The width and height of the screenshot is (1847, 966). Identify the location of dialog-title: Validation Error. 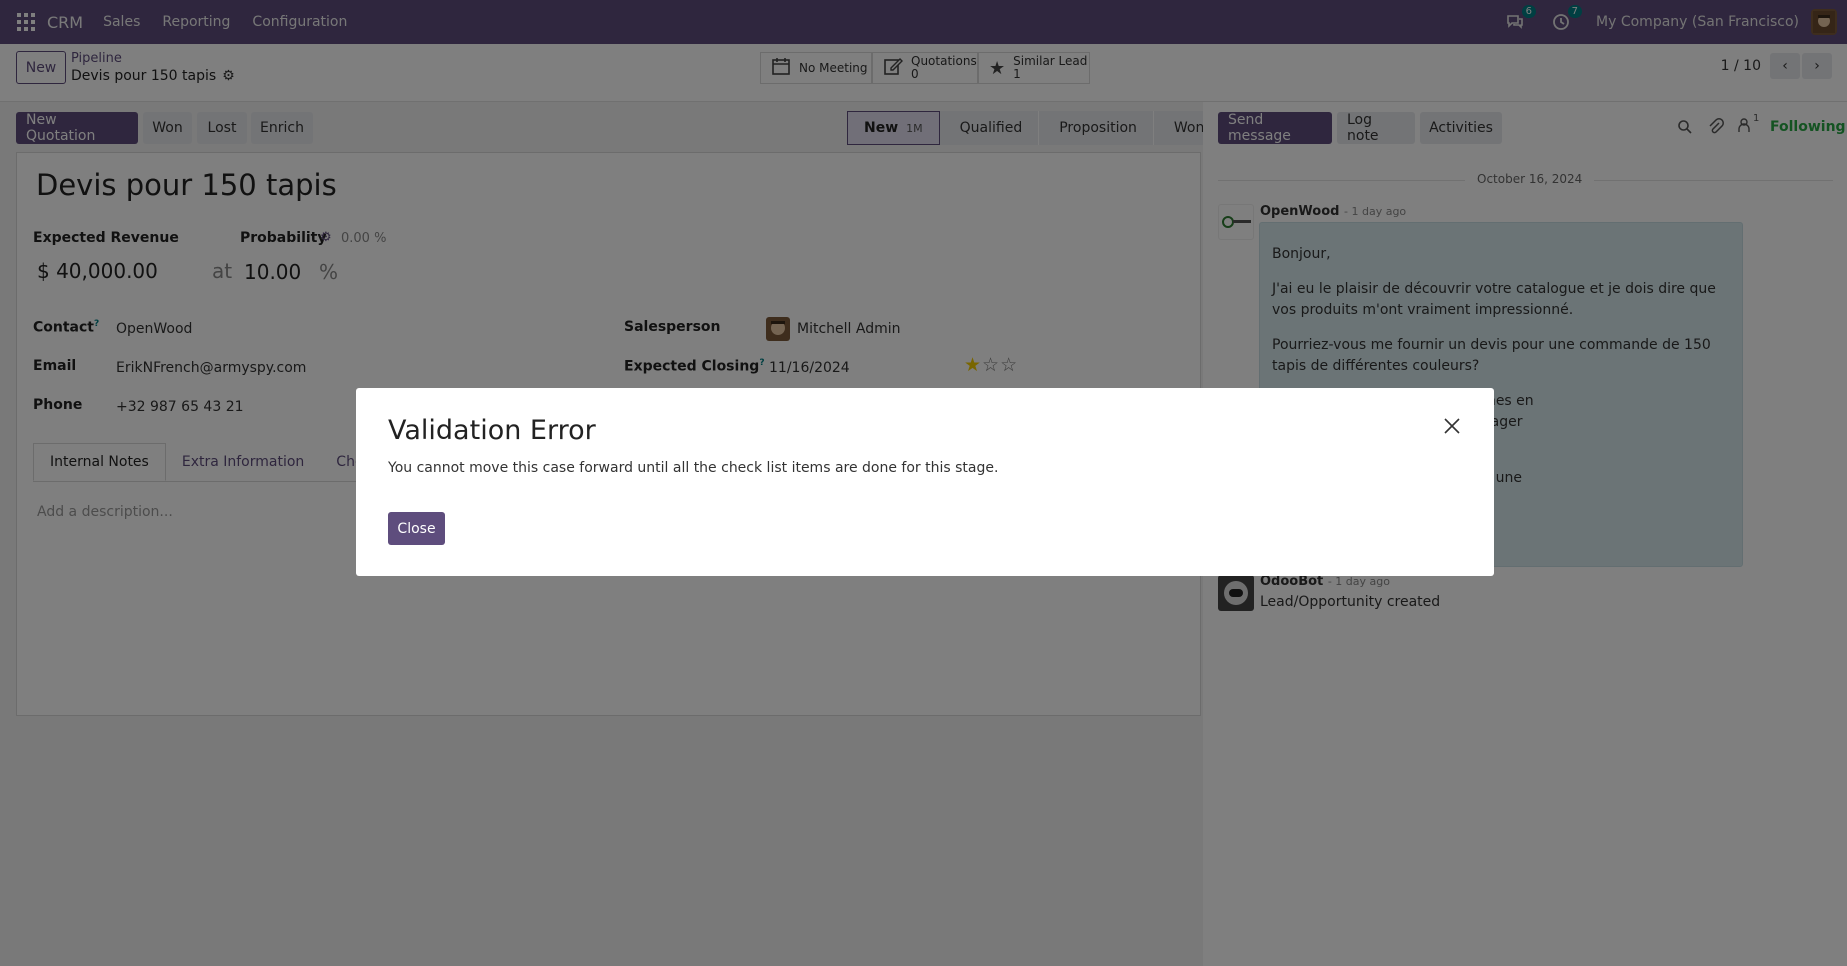
(492, 430).